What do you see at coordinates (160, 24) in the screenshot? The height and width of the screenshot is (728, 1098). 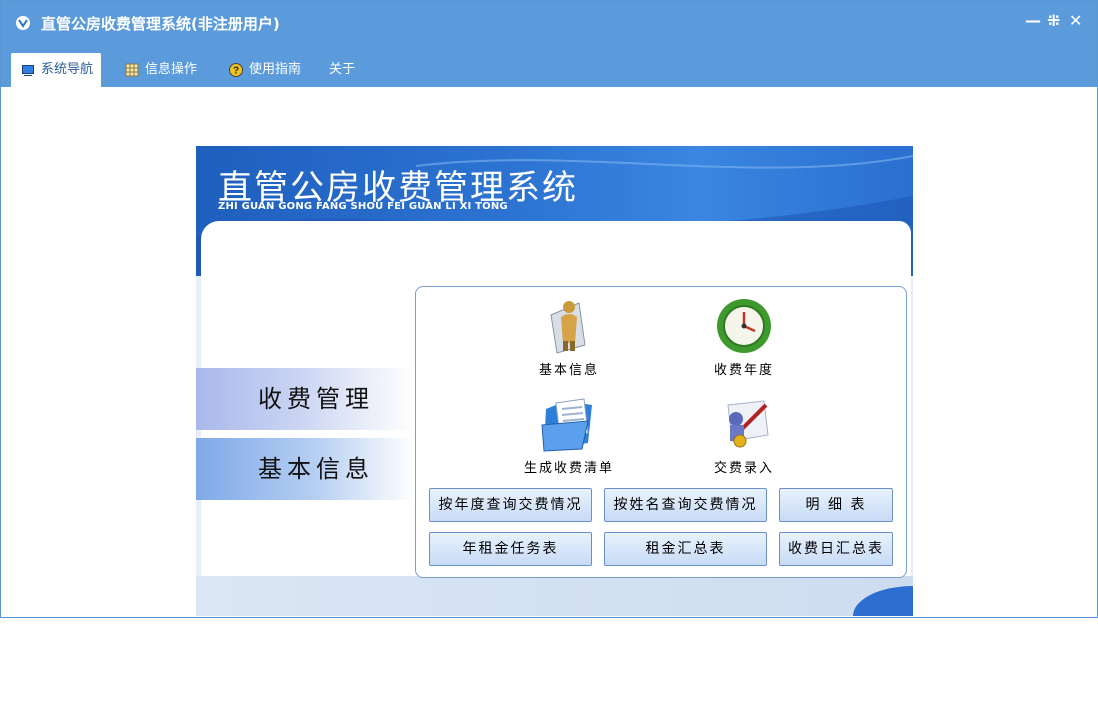 I see `window-title: 直管公房收费管理系统(非注册用户)` at bounding box center [160, 24].